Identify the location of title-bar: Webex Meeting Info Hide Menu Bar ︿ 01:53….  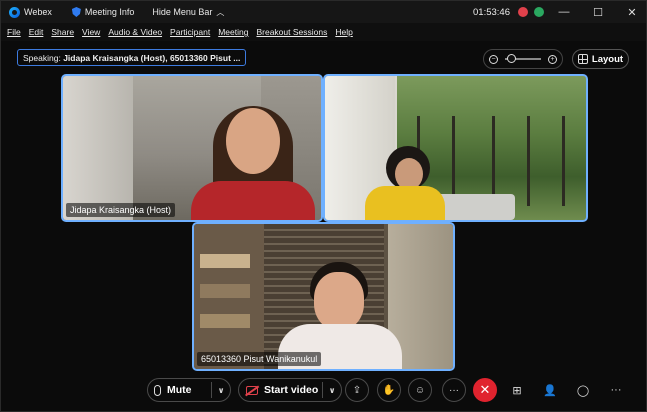
(323, 12).